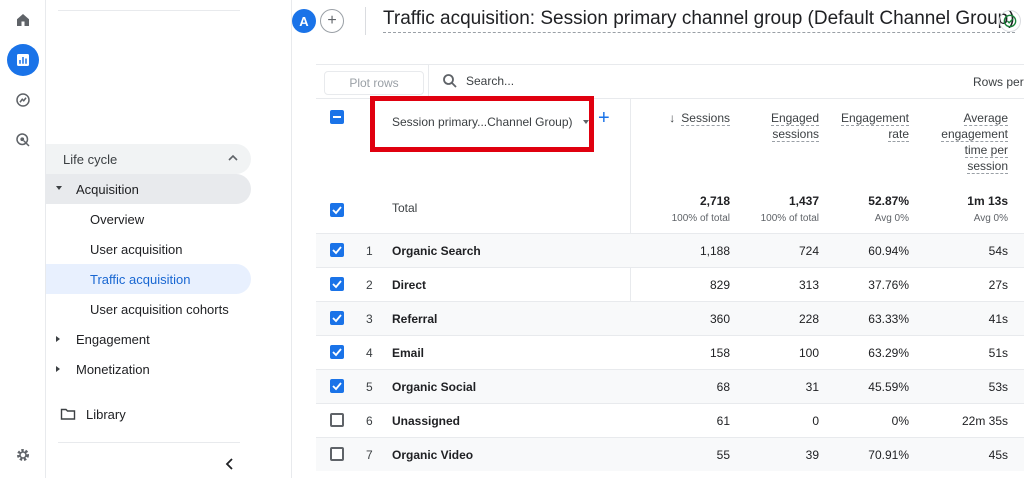  Describe the element at coordinates (337, 117) in the screenshot. I see `select-all-checkbox` at that location.